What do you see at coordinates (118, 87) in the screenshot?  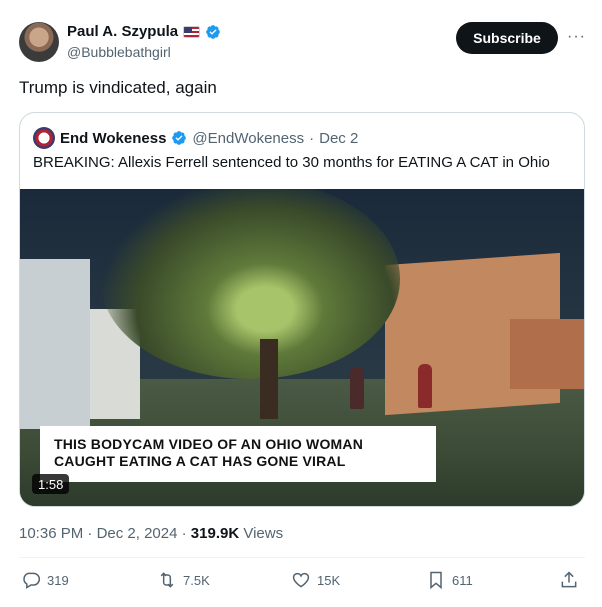 I see `tweet-text: Trump is vindicated, again` at bounding box center [118, 87].